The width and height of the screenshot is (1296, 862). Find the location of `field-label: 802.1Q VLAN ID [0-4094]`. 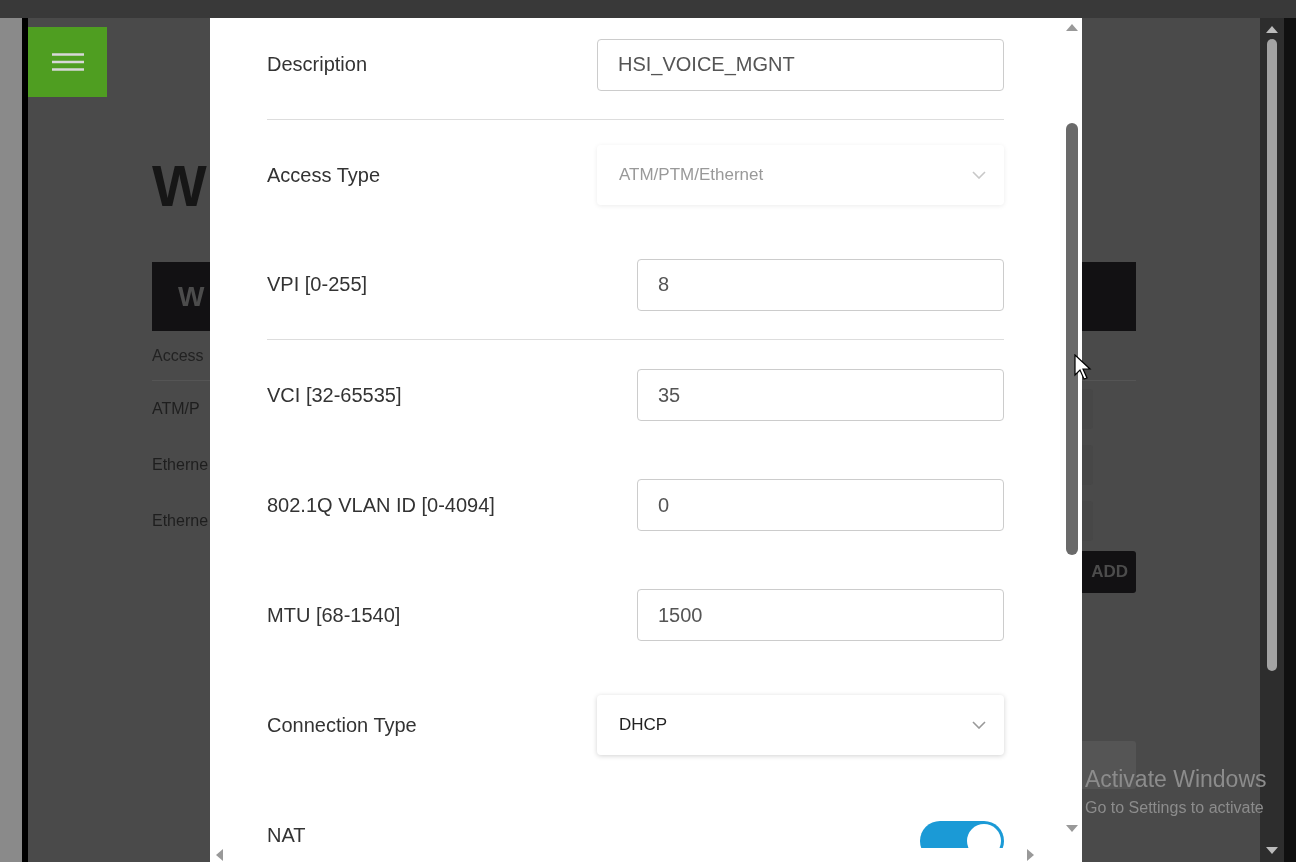

field-label: 802.1Q VLAN ID [0-4094] is located at coordinates (381, 505).